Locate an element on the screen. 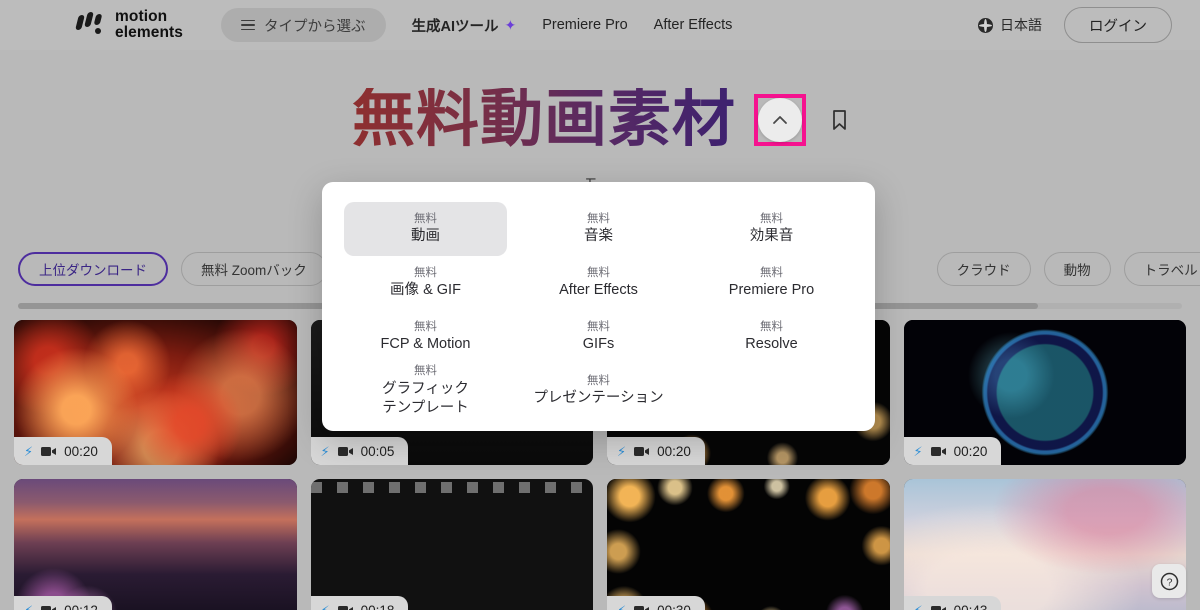 The height and width of the screenshot is (610, 1200). dropdown-item-free-premiere-pro: 無料 Premiere Pro is located at coordinates (771, 283).